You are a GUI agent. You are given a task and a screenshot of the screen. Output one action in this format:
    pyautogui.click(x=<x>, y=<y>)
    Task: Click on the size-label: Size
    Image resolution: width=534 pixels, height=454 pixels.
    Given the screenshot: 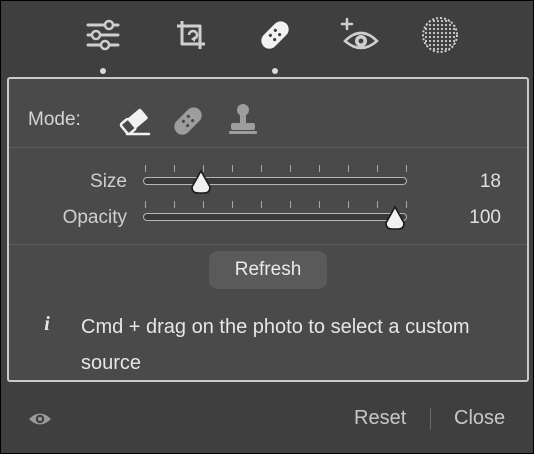 What is the action you would take?
    pyautogui.click(x=108, y=181)
    